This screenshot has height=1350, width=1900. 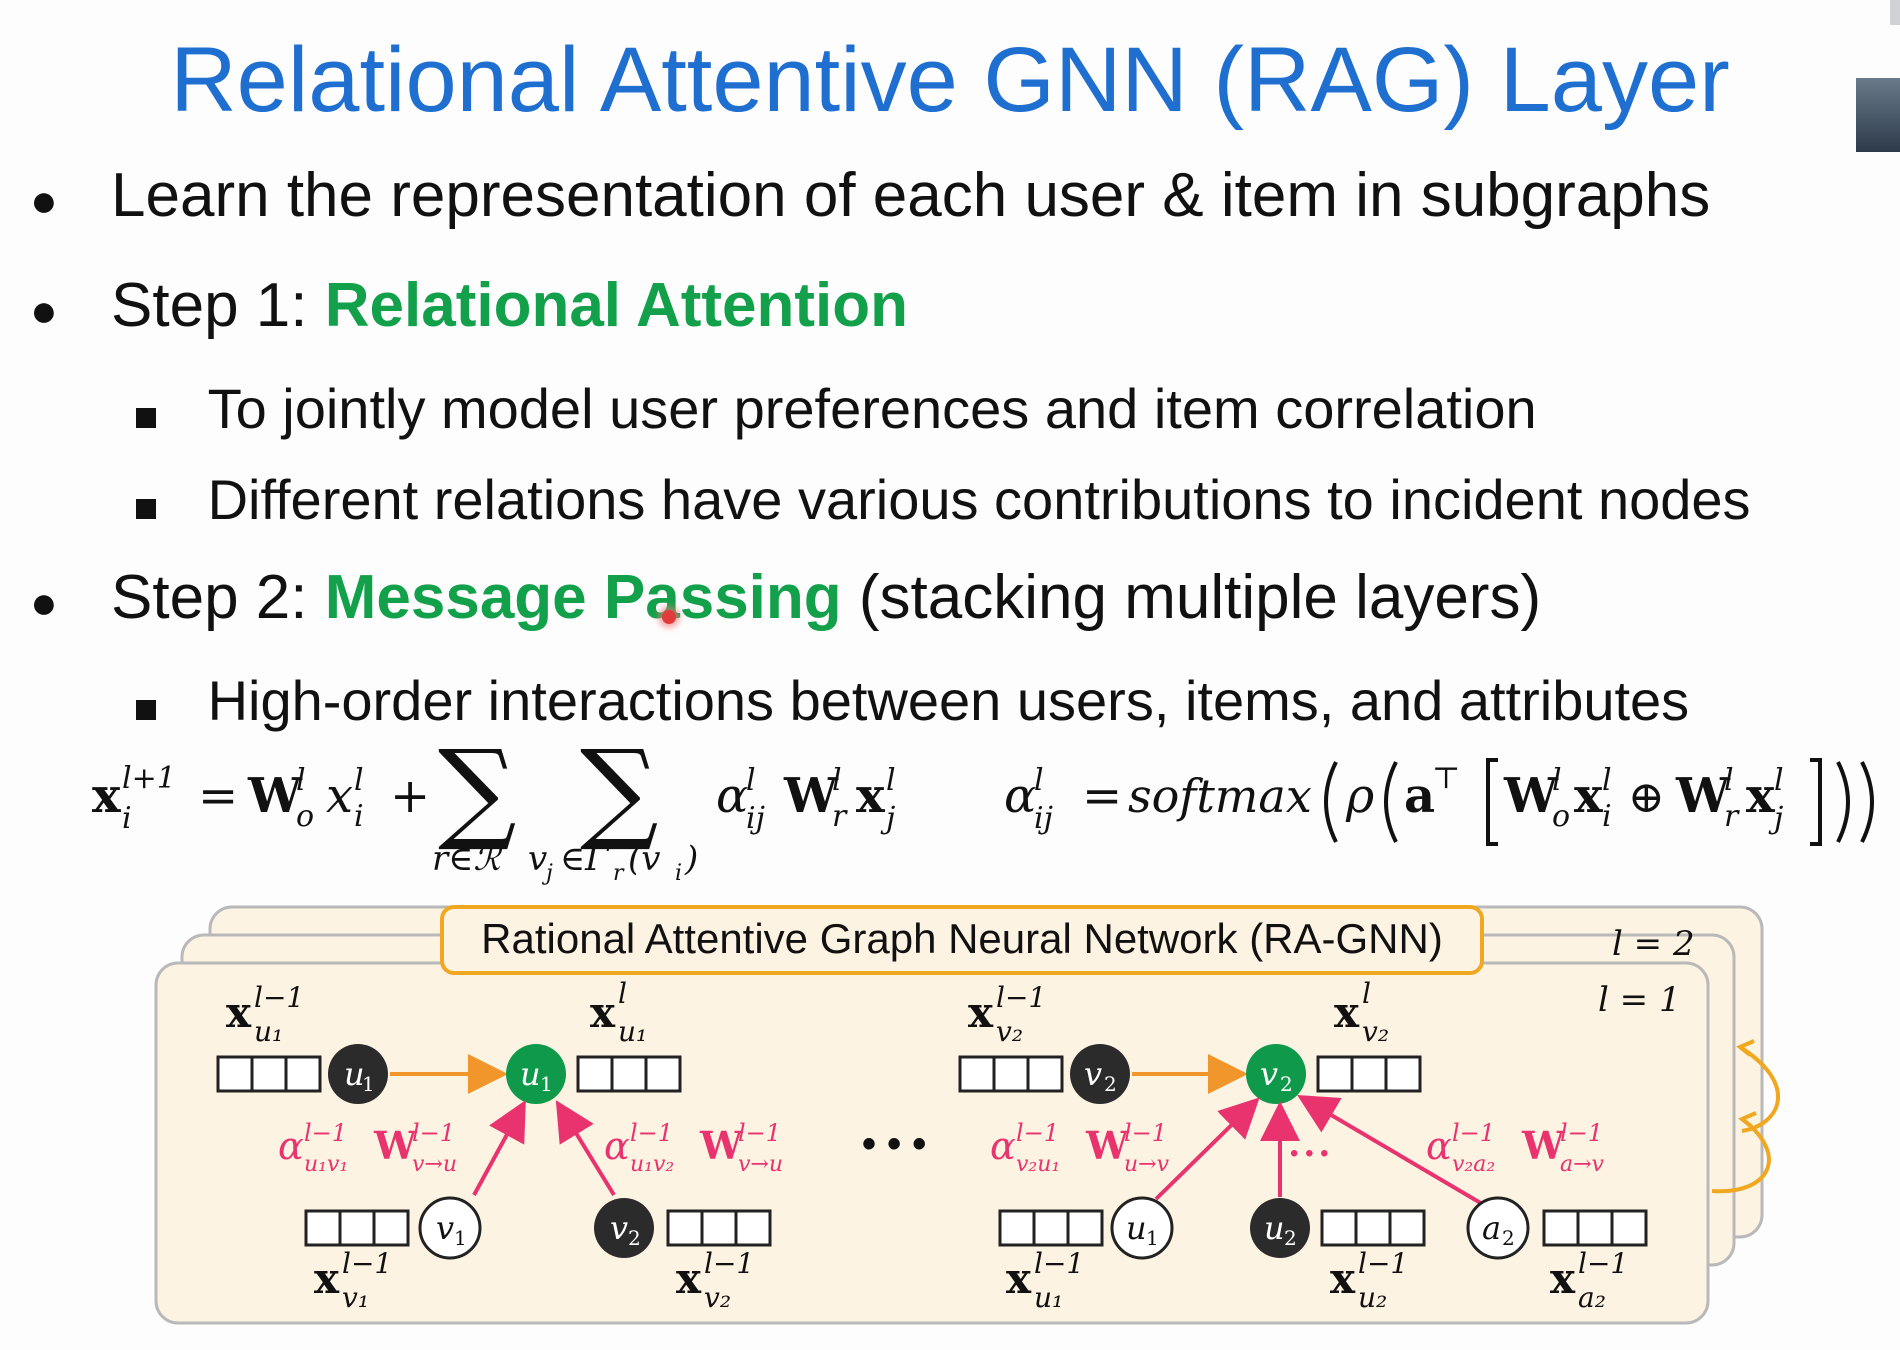 I want to click on formula-x2: x, so click(x=339, y=796).